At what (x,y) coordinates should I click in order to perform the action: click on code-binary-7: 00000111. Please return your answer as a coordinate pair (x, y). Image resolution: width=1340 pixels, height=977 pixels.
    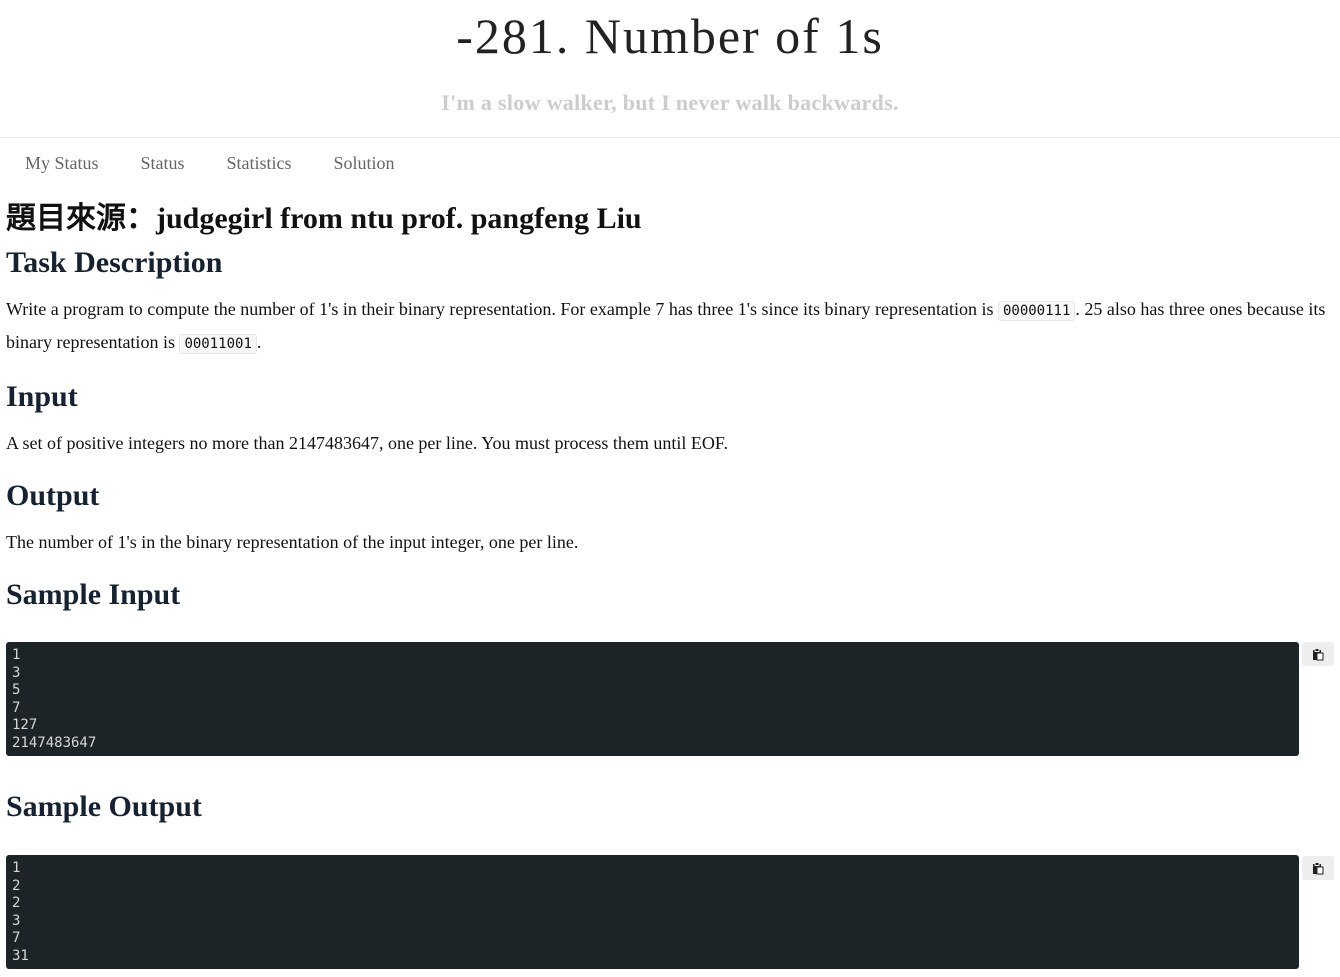
    Looking at the image, I should click on (1036, 311).